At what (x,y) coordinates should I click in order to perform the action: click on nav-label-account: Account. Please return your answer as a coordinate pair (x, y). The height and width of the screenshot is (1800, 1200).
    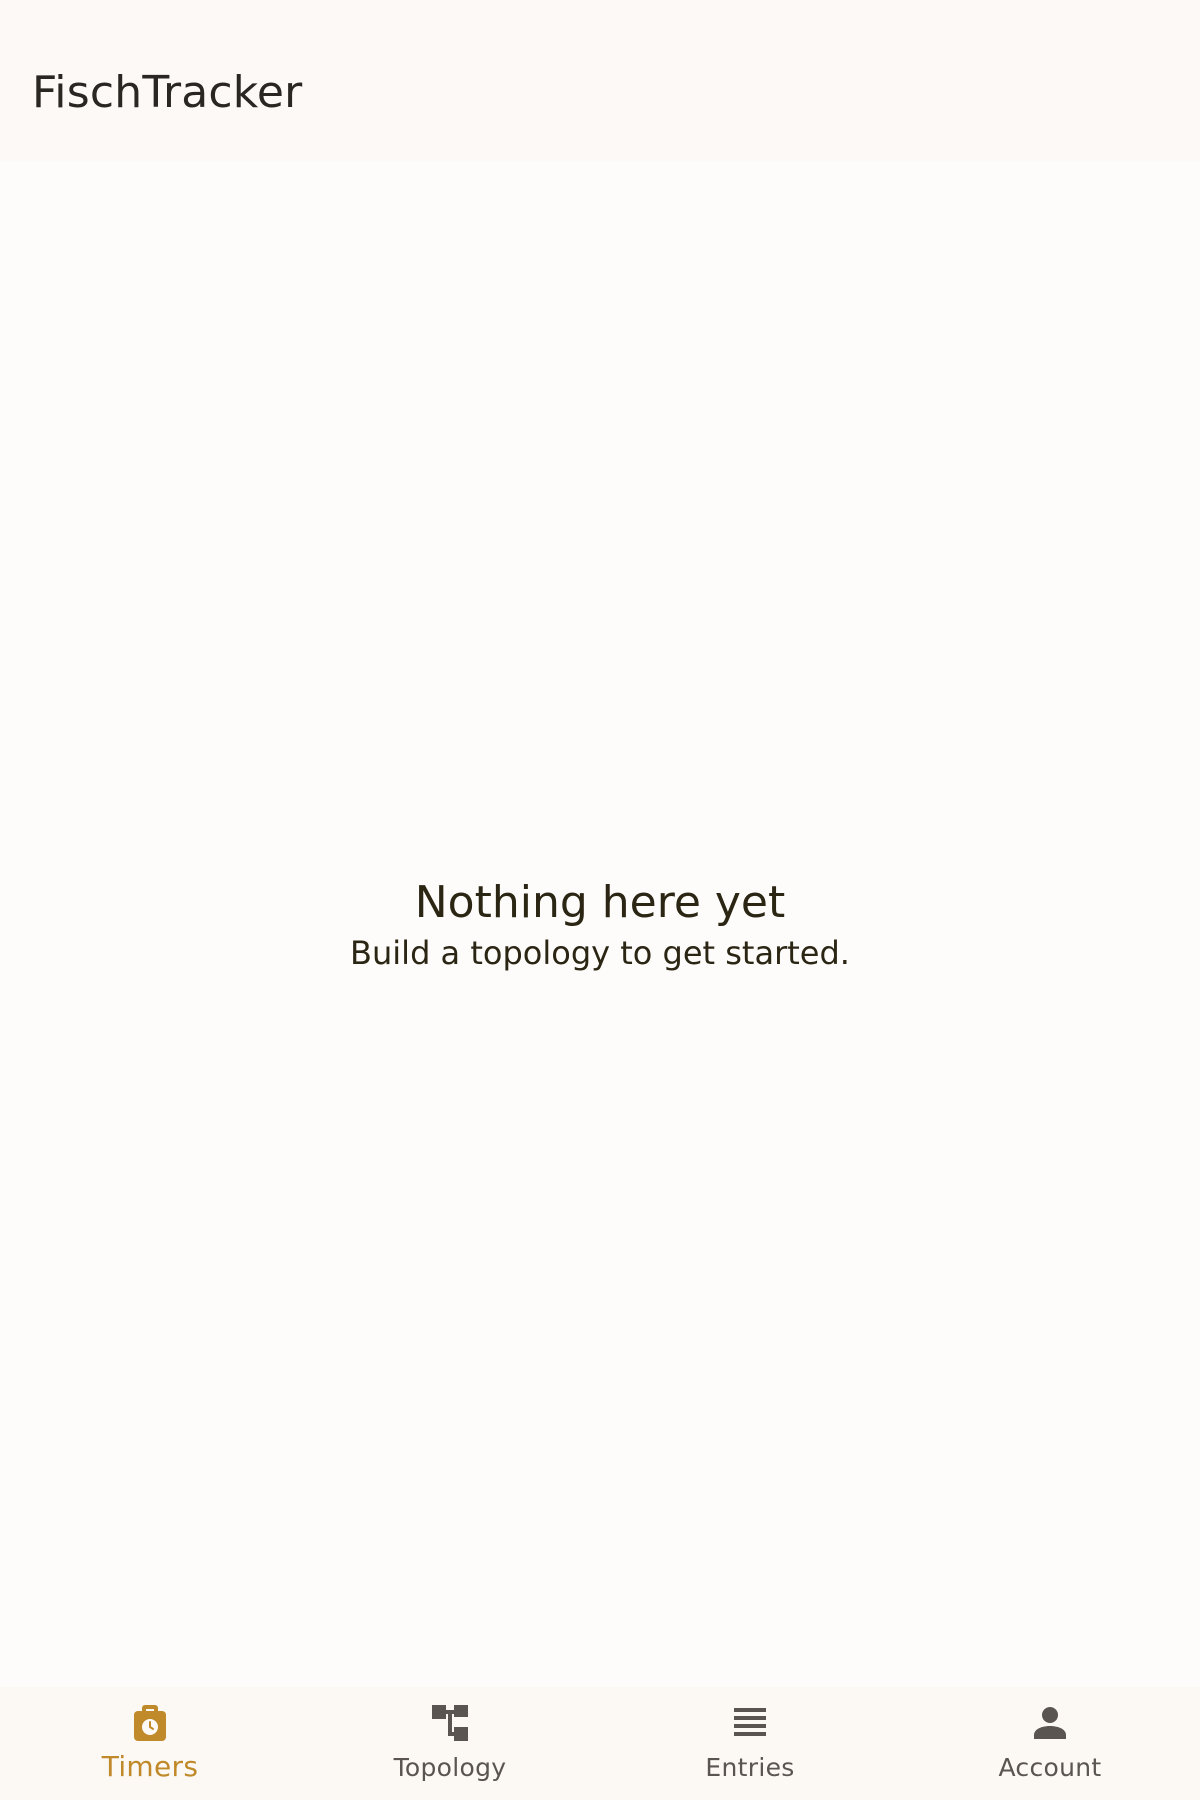
    Looking at the image, I should click on (1050, 1767).